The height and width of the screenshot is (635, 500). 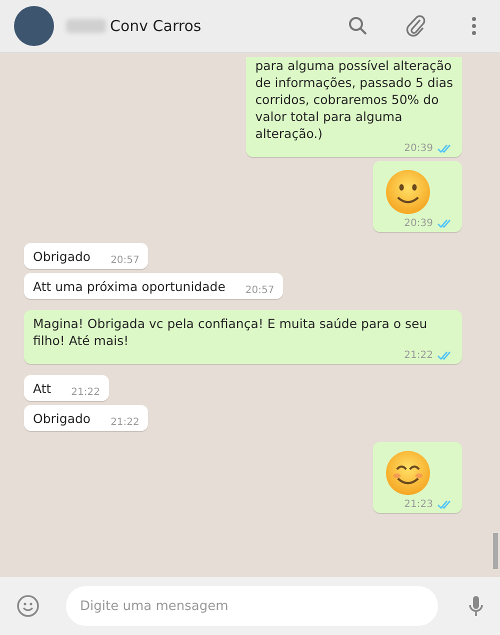 I want to click on message-text: Att, so click(x=42, y=388).